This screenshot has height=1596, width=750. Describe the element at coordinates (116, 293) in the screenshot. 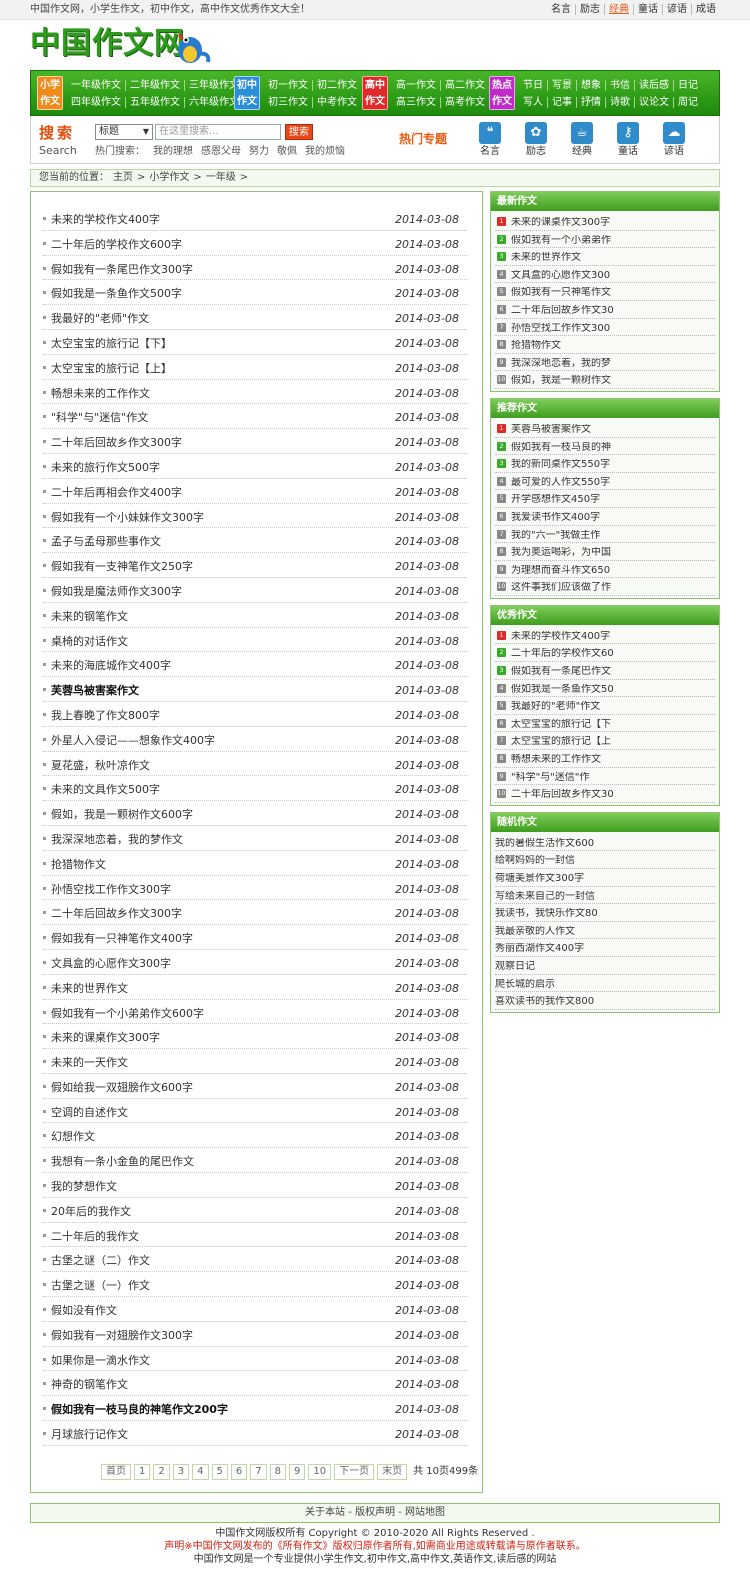

I see `article-title-link: 假如我是一条鱼作文500字` at that location.